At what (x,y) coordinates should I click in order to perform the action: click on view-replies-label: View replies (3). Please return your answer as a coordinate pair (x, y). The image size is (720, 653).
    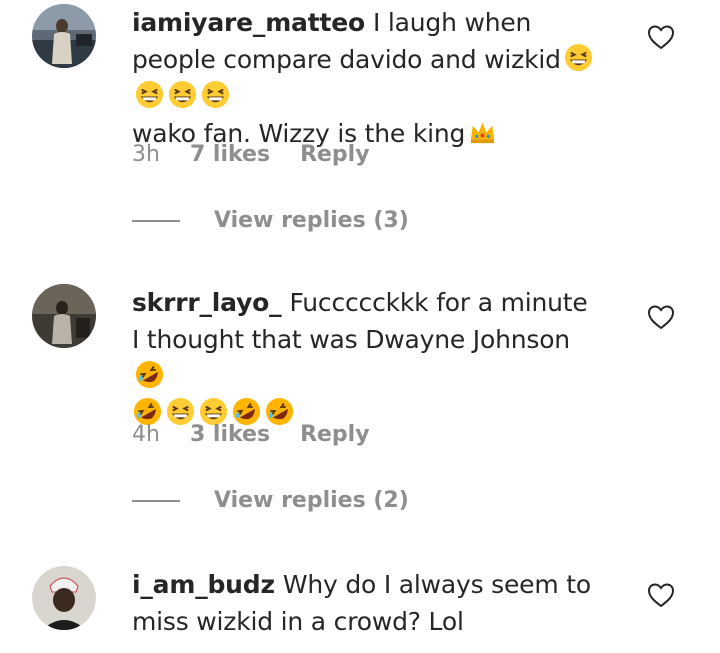
    Looking at the image, I should click on (311, 220).